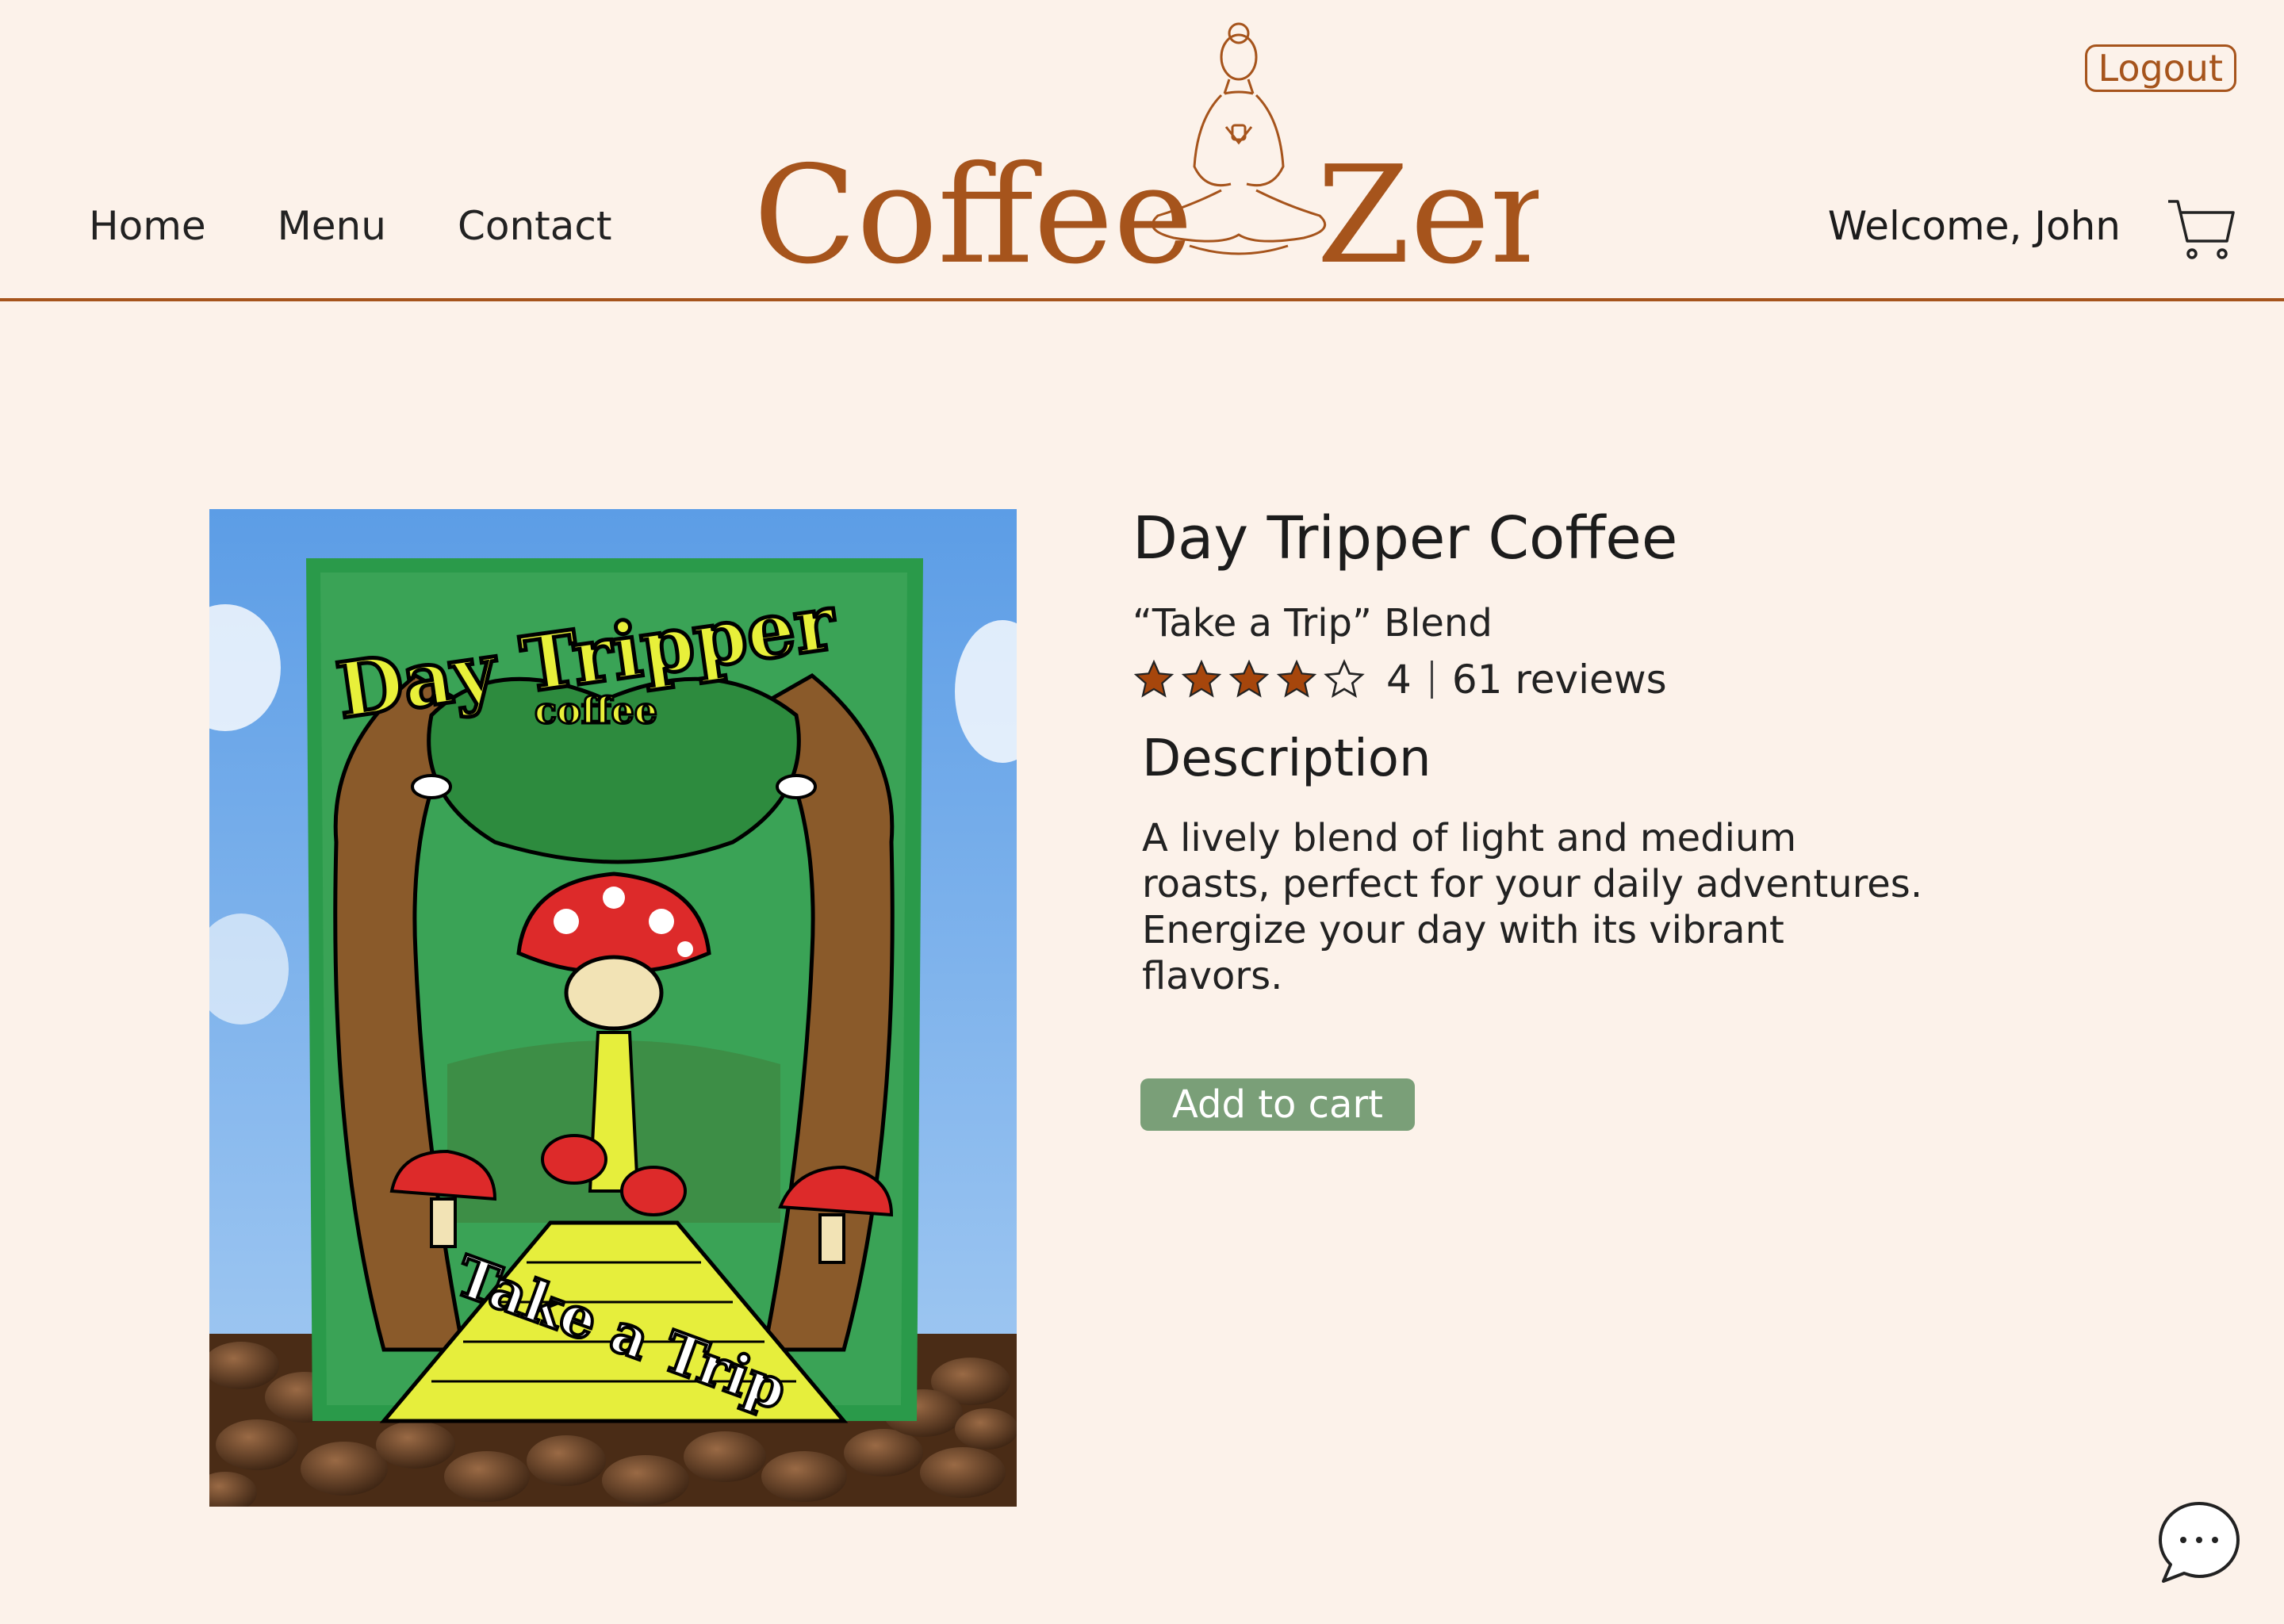 The width and height of the screenshot is (2284, 1624). Describe the element at coordinates (2160, 68) in the screenshot. I see `logout-button: Logout` at that location.